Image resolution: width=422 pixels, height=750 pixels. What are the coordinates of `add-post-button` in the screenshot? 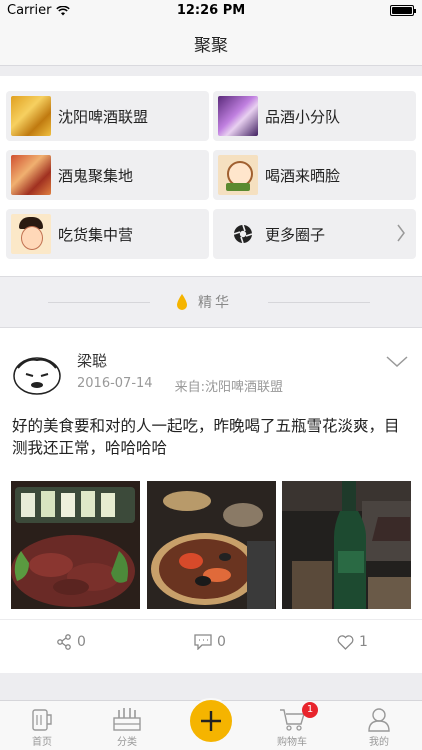 It's located at (211, 721).